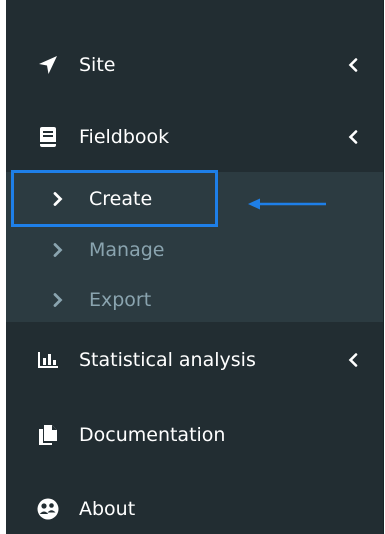 This screenshot has height=534, width=385. What do you see at coordinates (167, 360) in the screenshot?
I see `sidebar-item-label: Statistical analysis` at bounding box center [167, 360].